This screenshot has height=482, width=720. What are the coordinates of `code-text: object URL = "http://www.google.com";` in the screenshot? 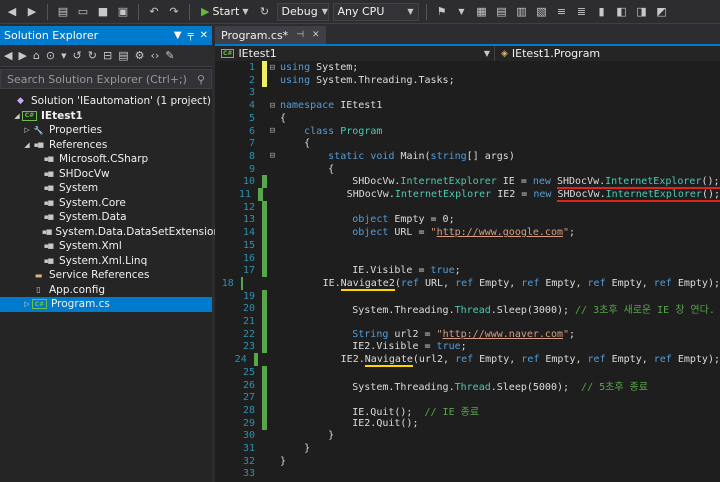 It's located at (426, 232).